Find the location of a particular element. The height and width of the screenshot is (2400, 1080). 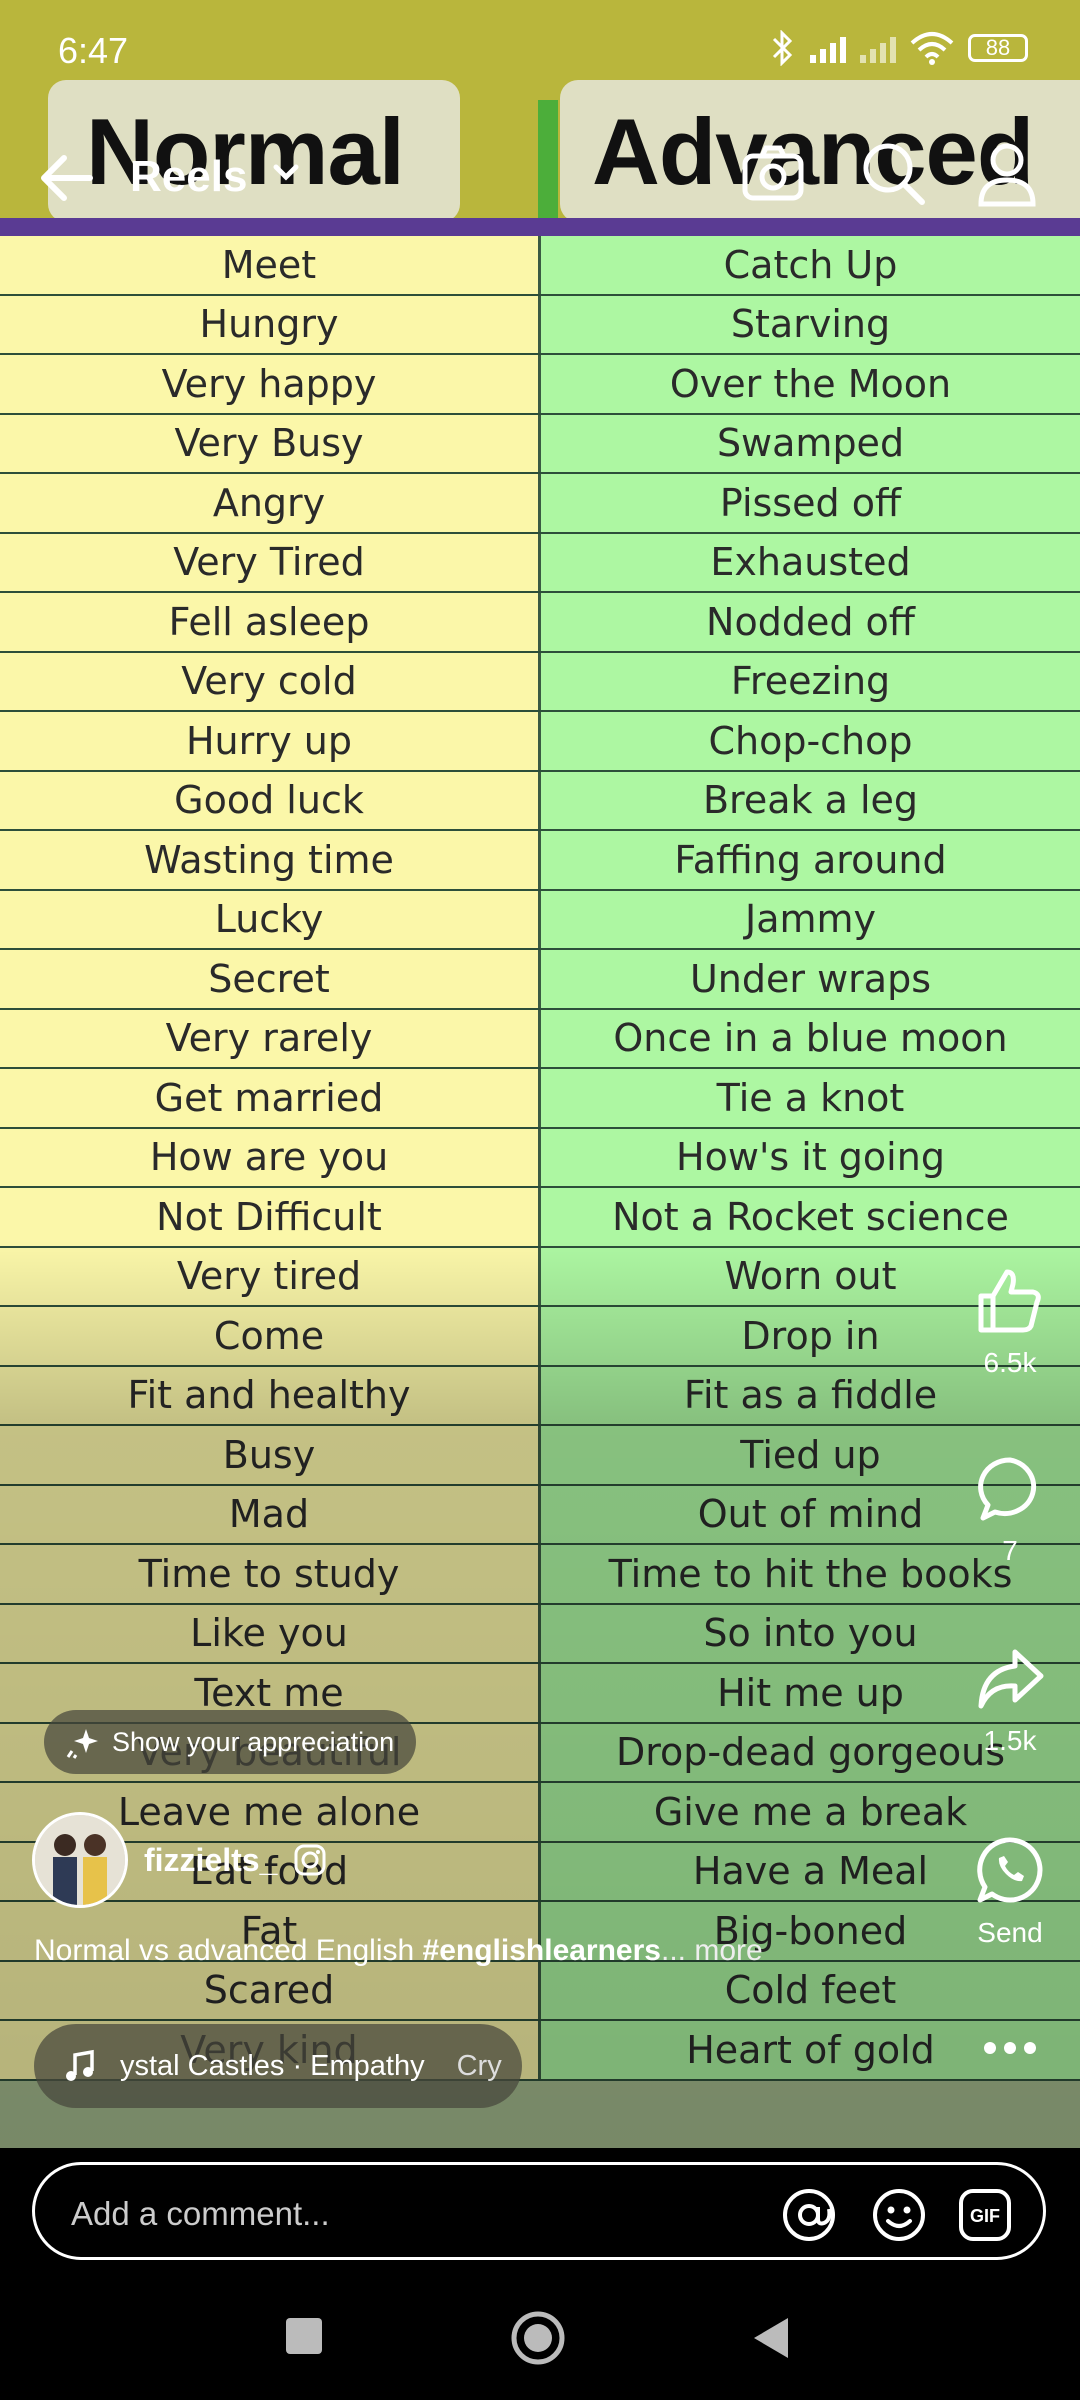

like-icon is located at coordinates (1010, 1301).